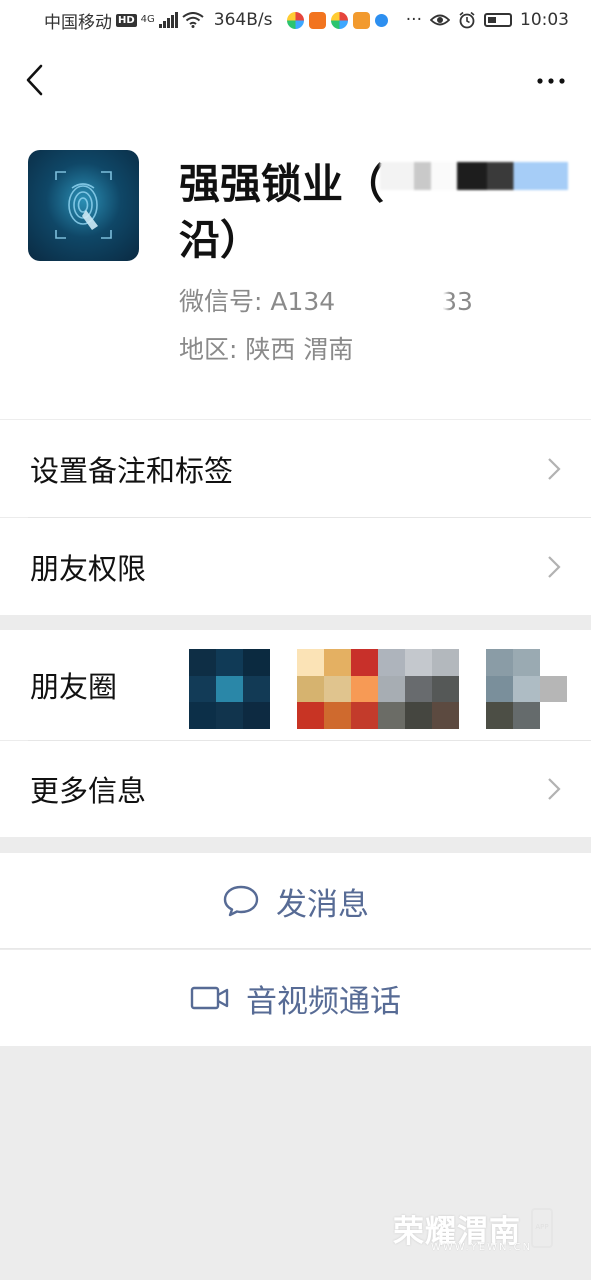  What do you see at coordinates (544, 20) in the screenshot?
I see `clock: 10:03` at bounding box center [544, 20].